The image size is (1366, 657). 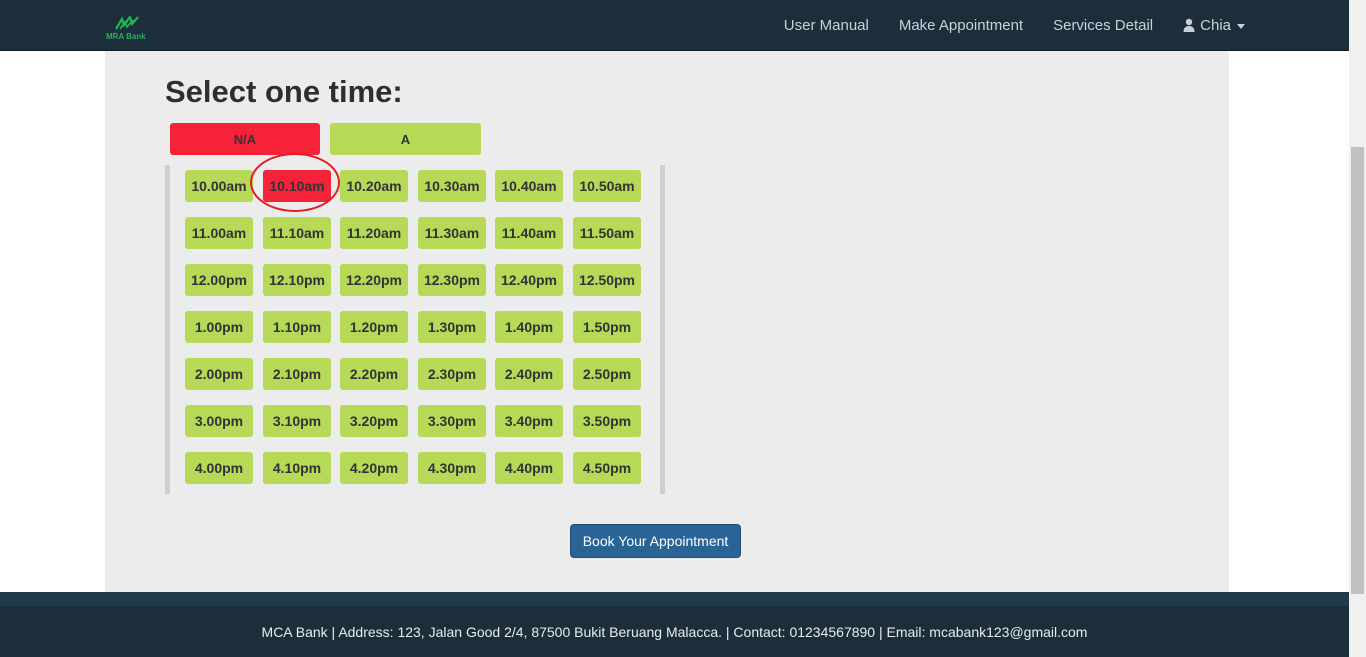 I want to click on time-slot-button: 12.00pm, so click(x=219, y=280).